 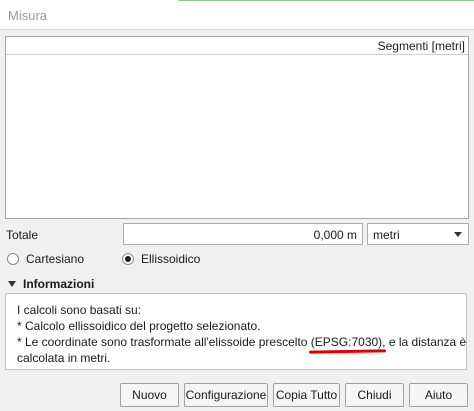 What do you see at coordinates (418, 234) in the screenshot?
I see `unit-dropdown: metri` at bounding box center [418, 234].